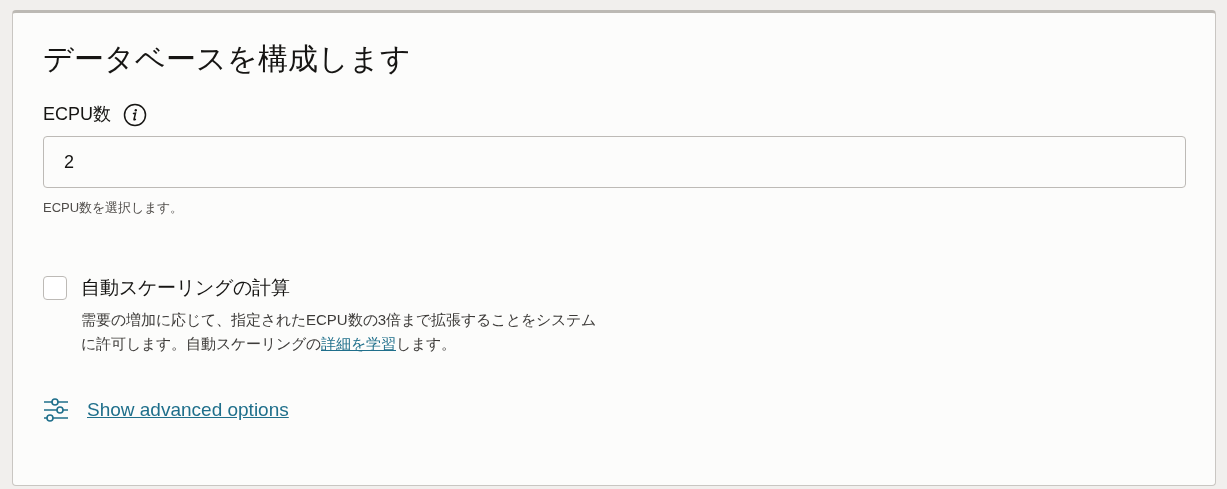 The image size is (1227, 489). Describe the element at coordinates (135, 114) in the screenshot. I see `info-icon` at that location.